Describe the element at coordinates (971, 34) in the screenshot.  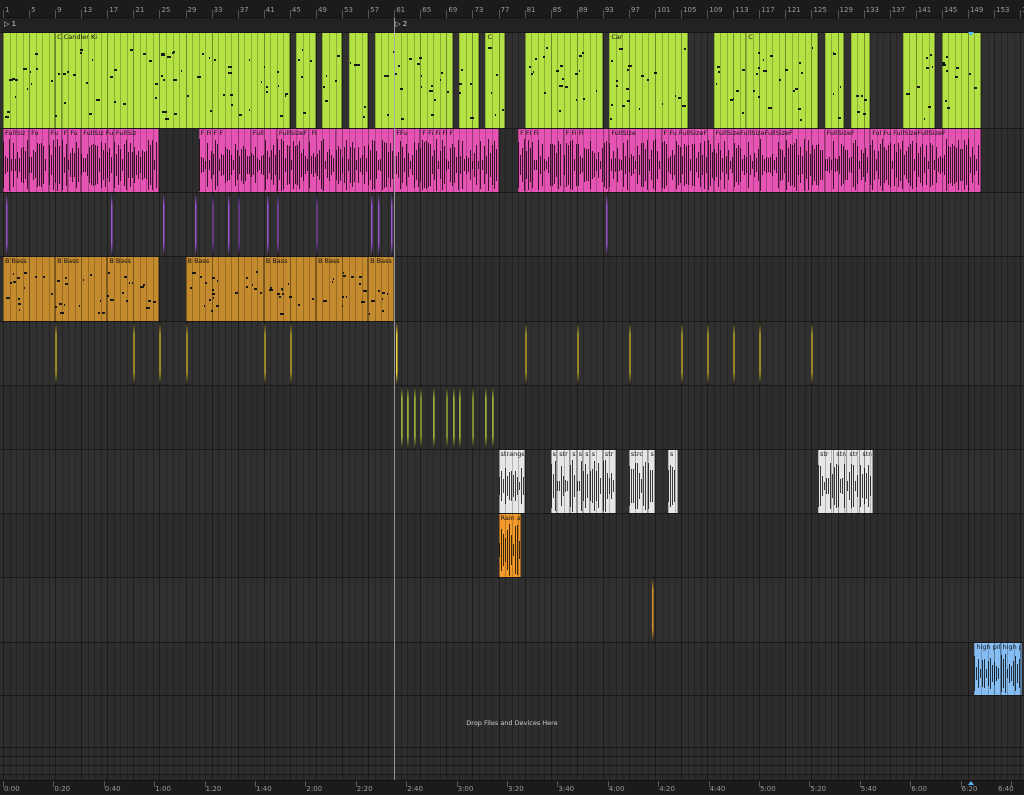
I see `loop-end-marker` at that location.